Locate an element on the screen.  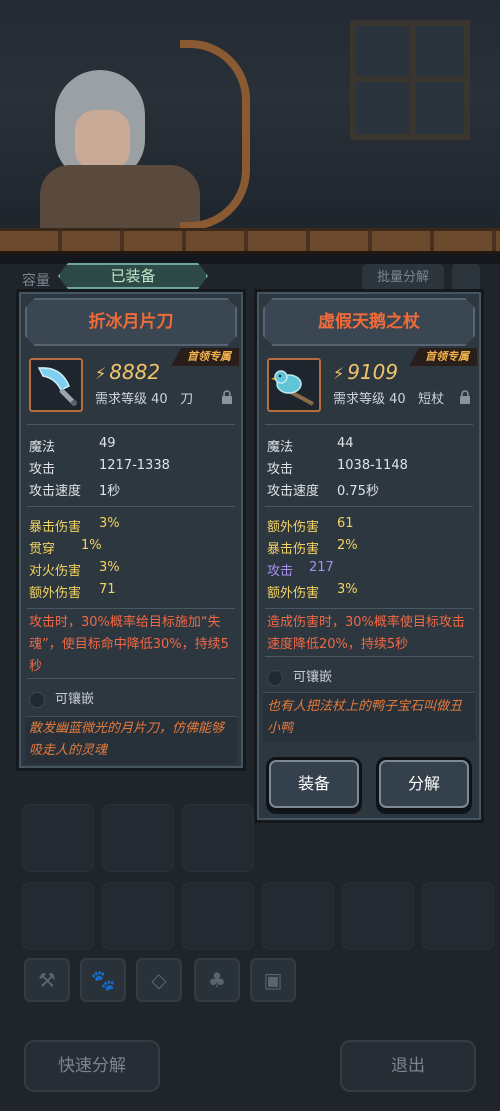
stat-row: 魔法 49 is located at coordinates (72, 445).